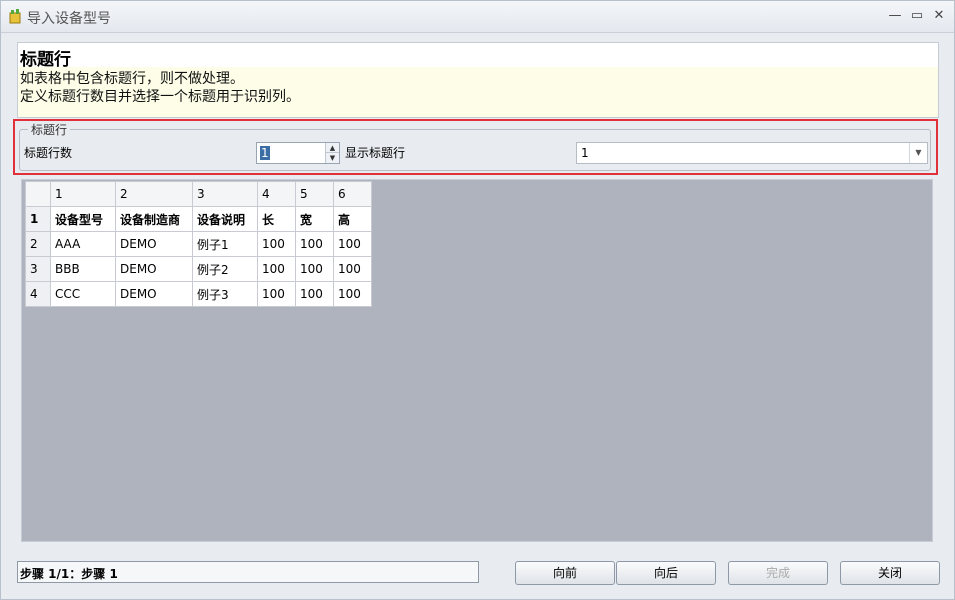  I want to click on close-icon: ✕, so click(939, 16).